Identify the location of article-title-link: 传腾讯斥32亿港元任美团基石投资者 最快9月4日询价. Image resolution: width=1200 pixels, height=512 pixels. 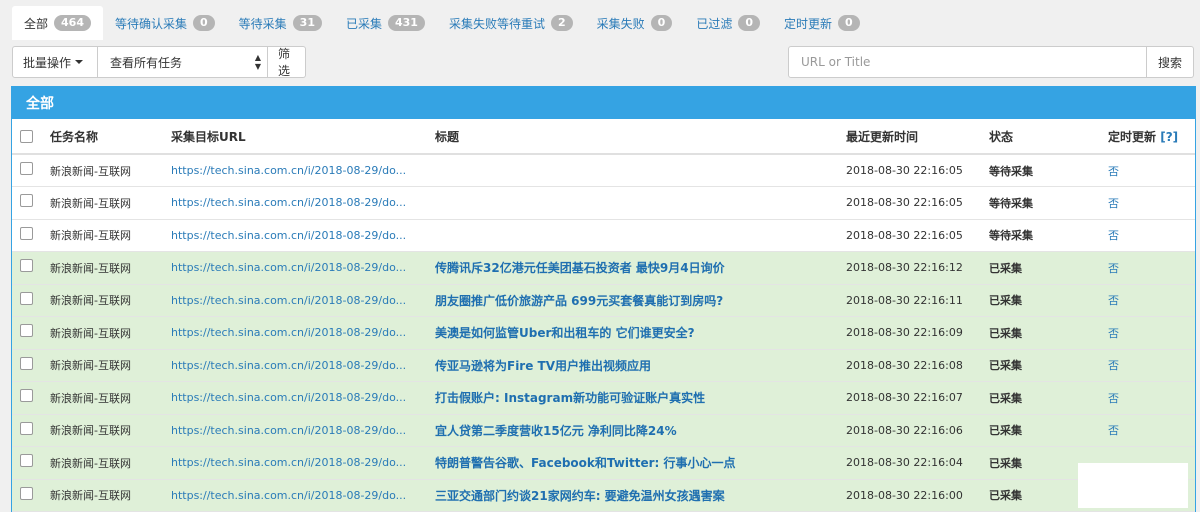
(640, 268).